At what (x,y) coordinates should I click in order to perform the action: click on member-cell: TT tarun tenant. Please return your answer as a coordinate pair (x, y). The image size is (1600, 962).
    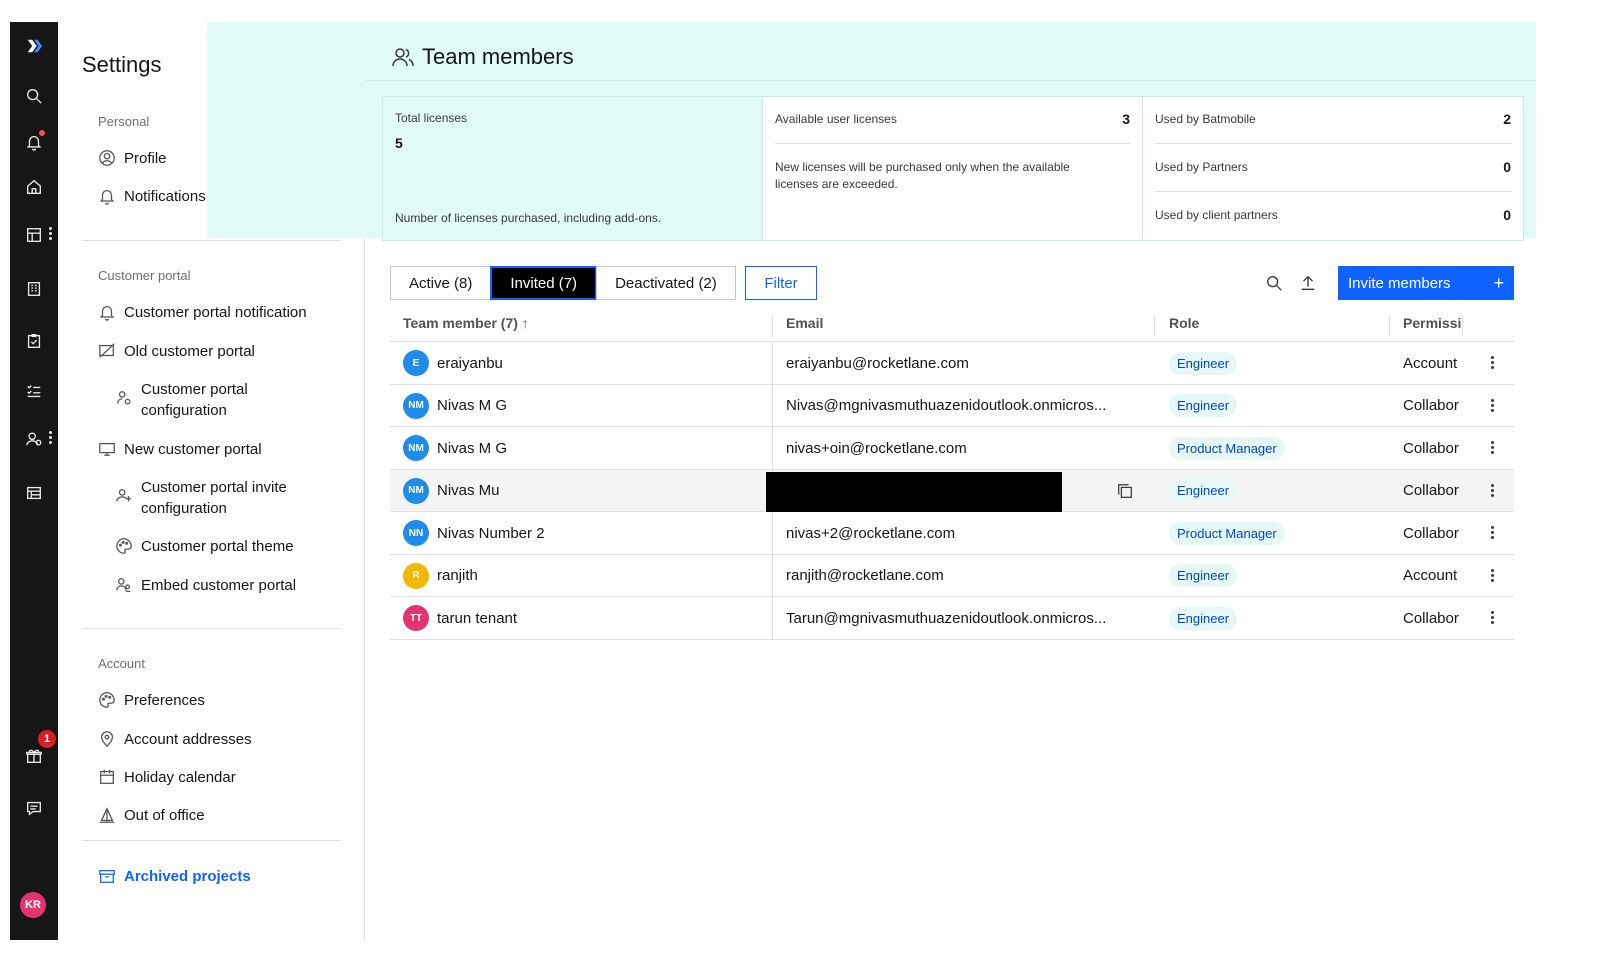
    Looking at the image, I should click on (460, 618).